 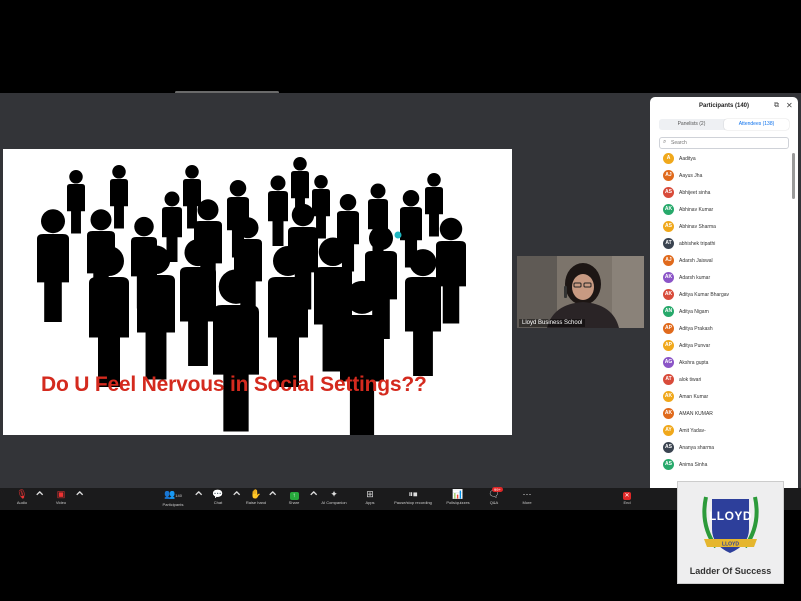 I want to click on more-button: ⋯ More, so click(x=527, y=499).